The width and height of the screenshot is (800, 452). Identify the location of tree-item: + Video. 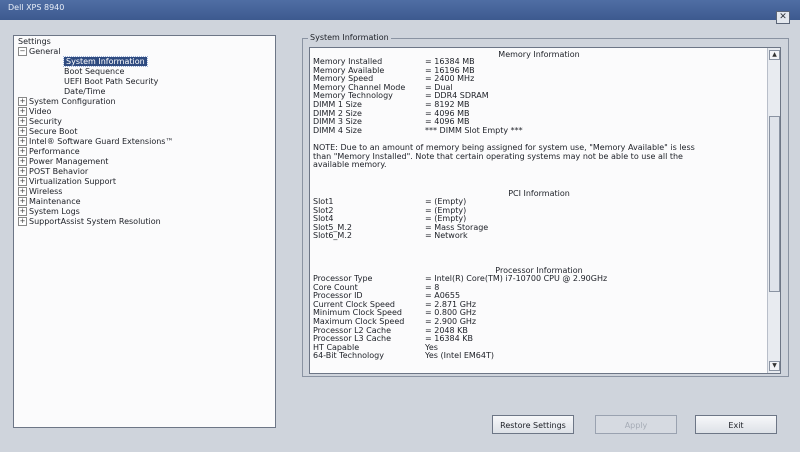
(34, 112).